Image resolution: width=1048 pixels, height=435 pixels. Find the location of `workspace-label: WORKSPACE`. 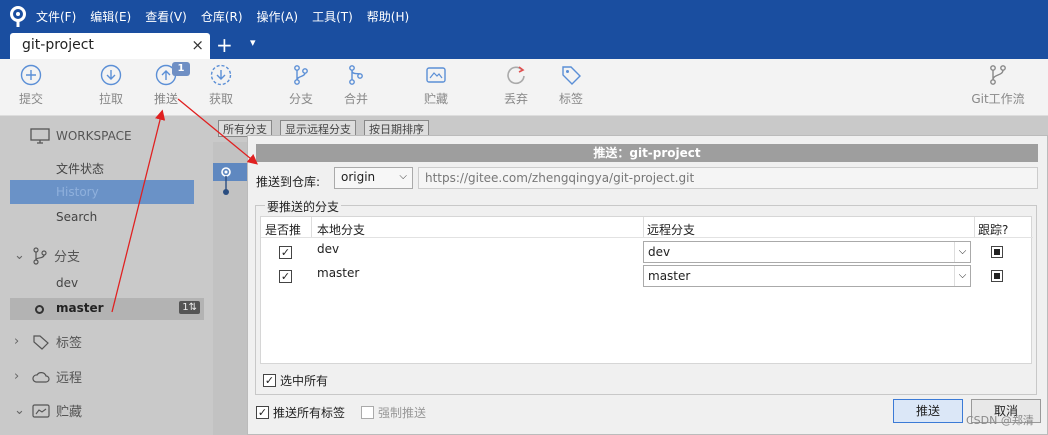

workspace-label: WORKSPACE is located at coordinates (94, 136).